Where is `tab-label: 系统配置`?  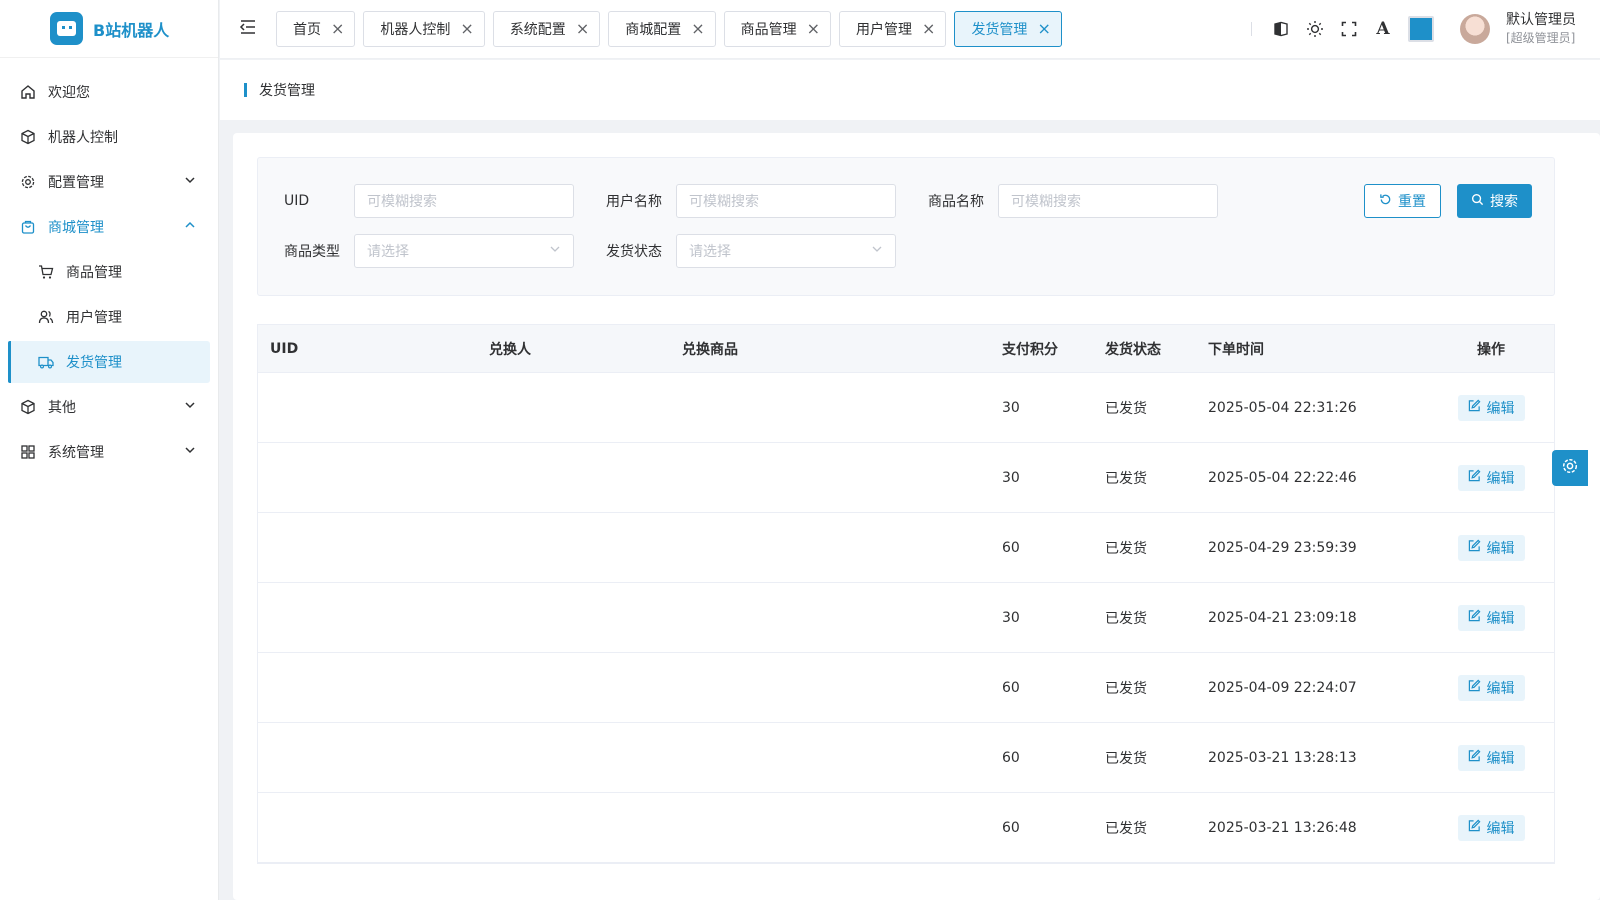 tab-label: 系统配置 is located at coordinates (537, 30).